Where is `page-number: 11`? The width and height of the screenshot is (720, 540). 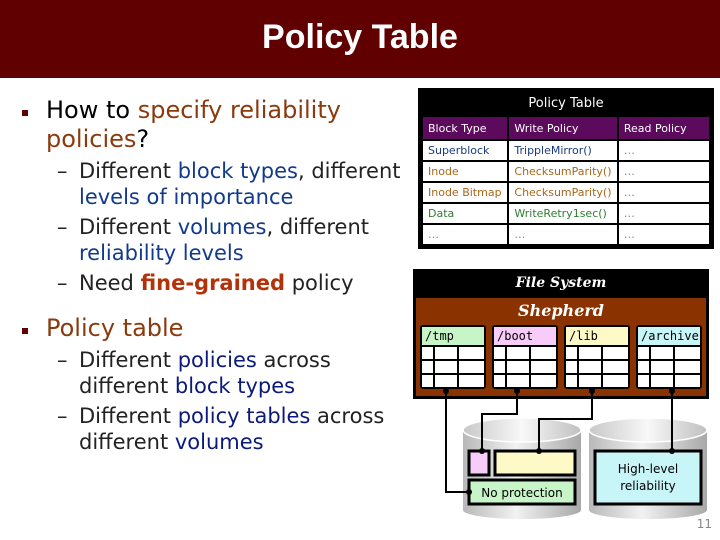
page-number: 11 is located at coordinates (704, 524).